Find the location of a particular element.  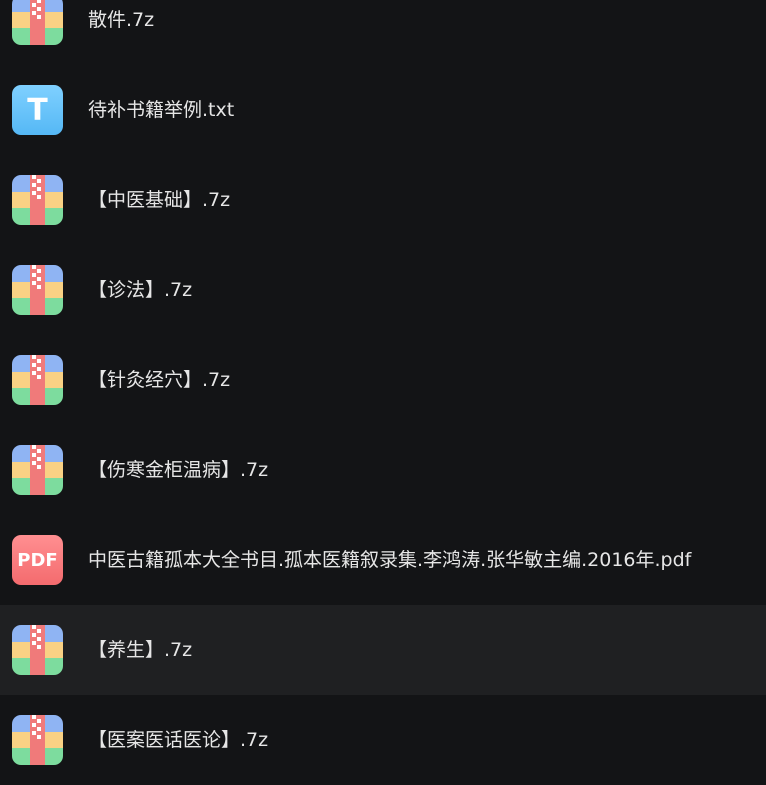

pdf-file-icon: PDF is located at coordinates (37, 560).